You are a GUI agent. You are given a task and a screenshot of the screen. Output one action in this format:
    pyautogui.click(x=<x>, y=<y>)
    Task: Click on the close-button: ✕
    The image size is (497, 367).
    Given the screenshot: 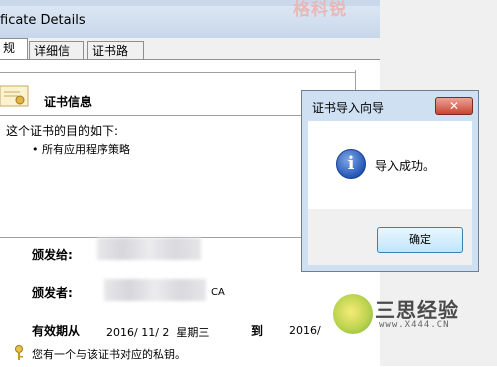 What is the action you would take?
    pyautogui.click(x=454, y=106)
    